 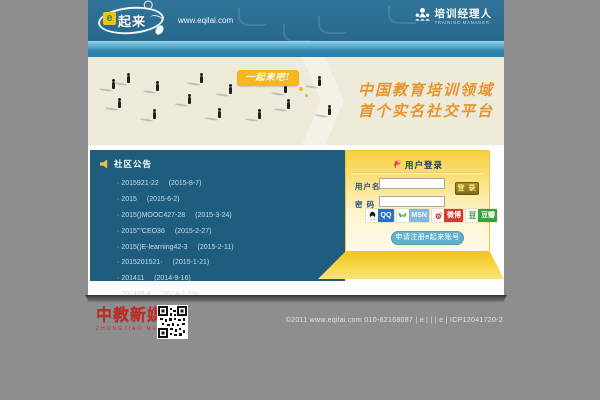 What do you see at coordinates (205, 20) in the screenshot?
I see `site-url: www.eqilai.com` at bounding box center [205, 20].